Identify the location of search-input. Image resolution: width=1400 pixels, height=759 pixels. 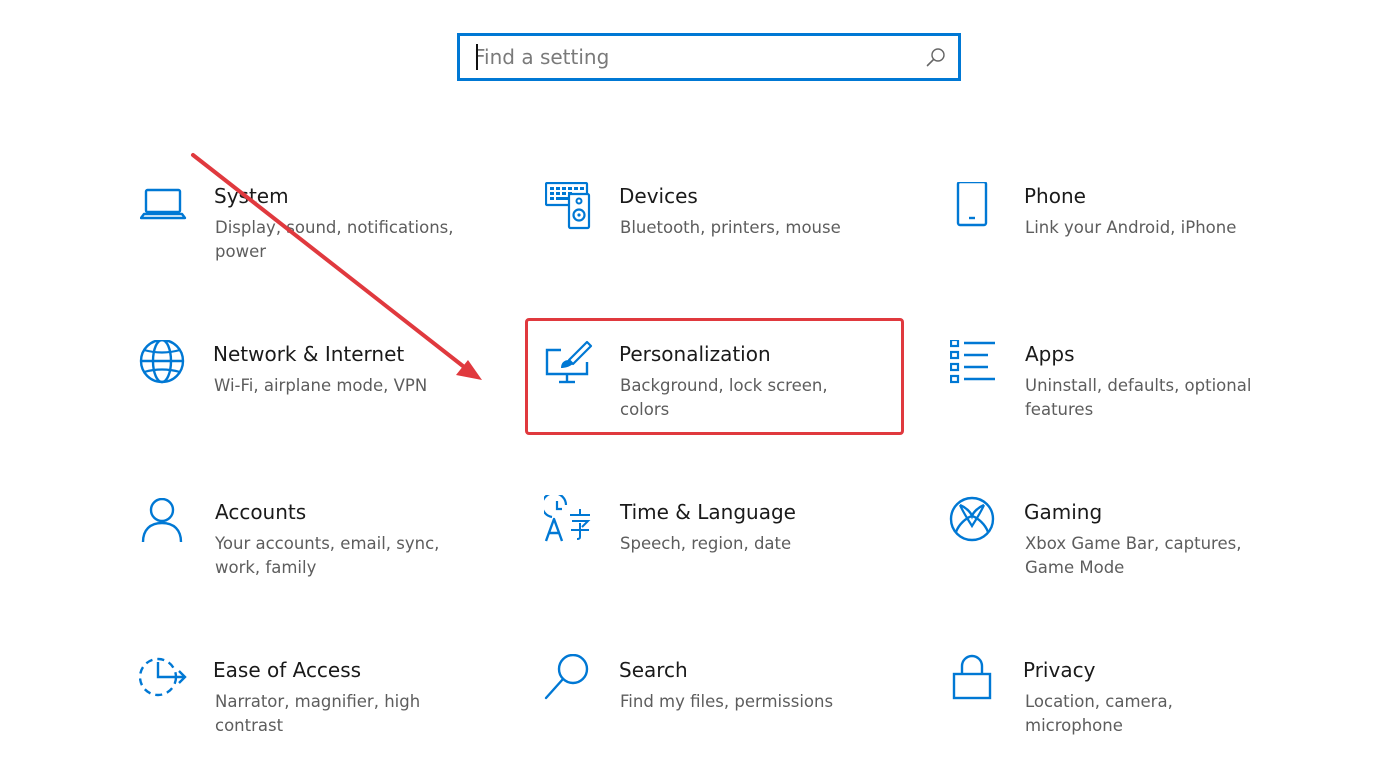
(694, 57).